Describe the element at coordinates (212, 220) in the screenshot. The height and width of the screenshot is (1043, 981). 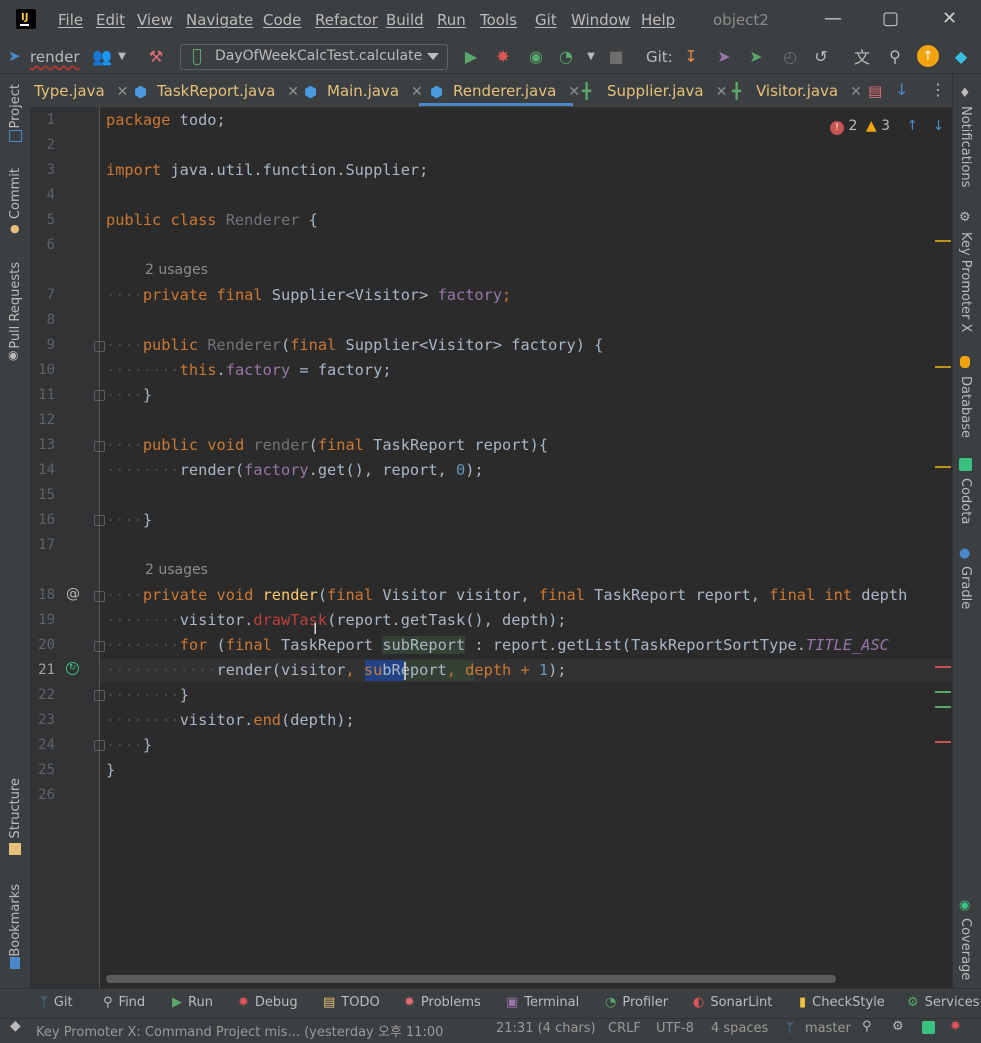
I see `code-line: public class Renderer {` at that location.